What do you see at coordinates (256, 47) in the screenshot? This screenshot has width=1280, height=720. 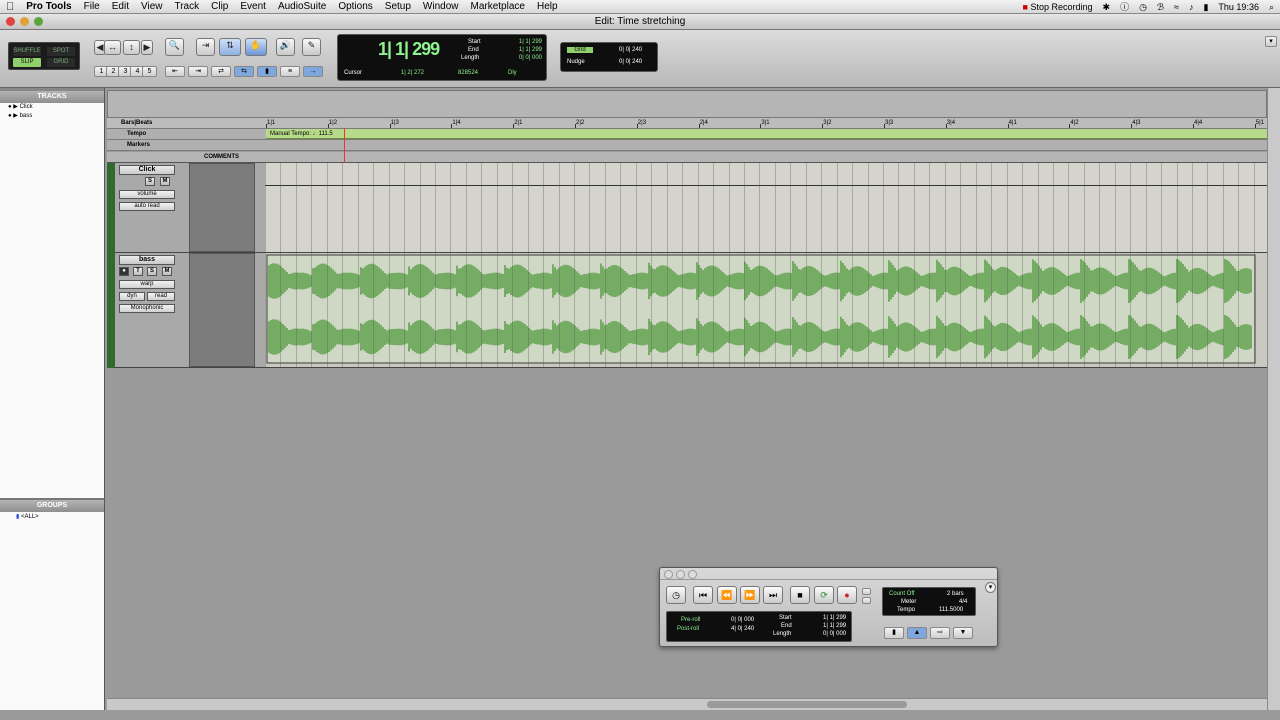 I see `grabber-hand-icon: ✋` at bounding box center [256, 47].